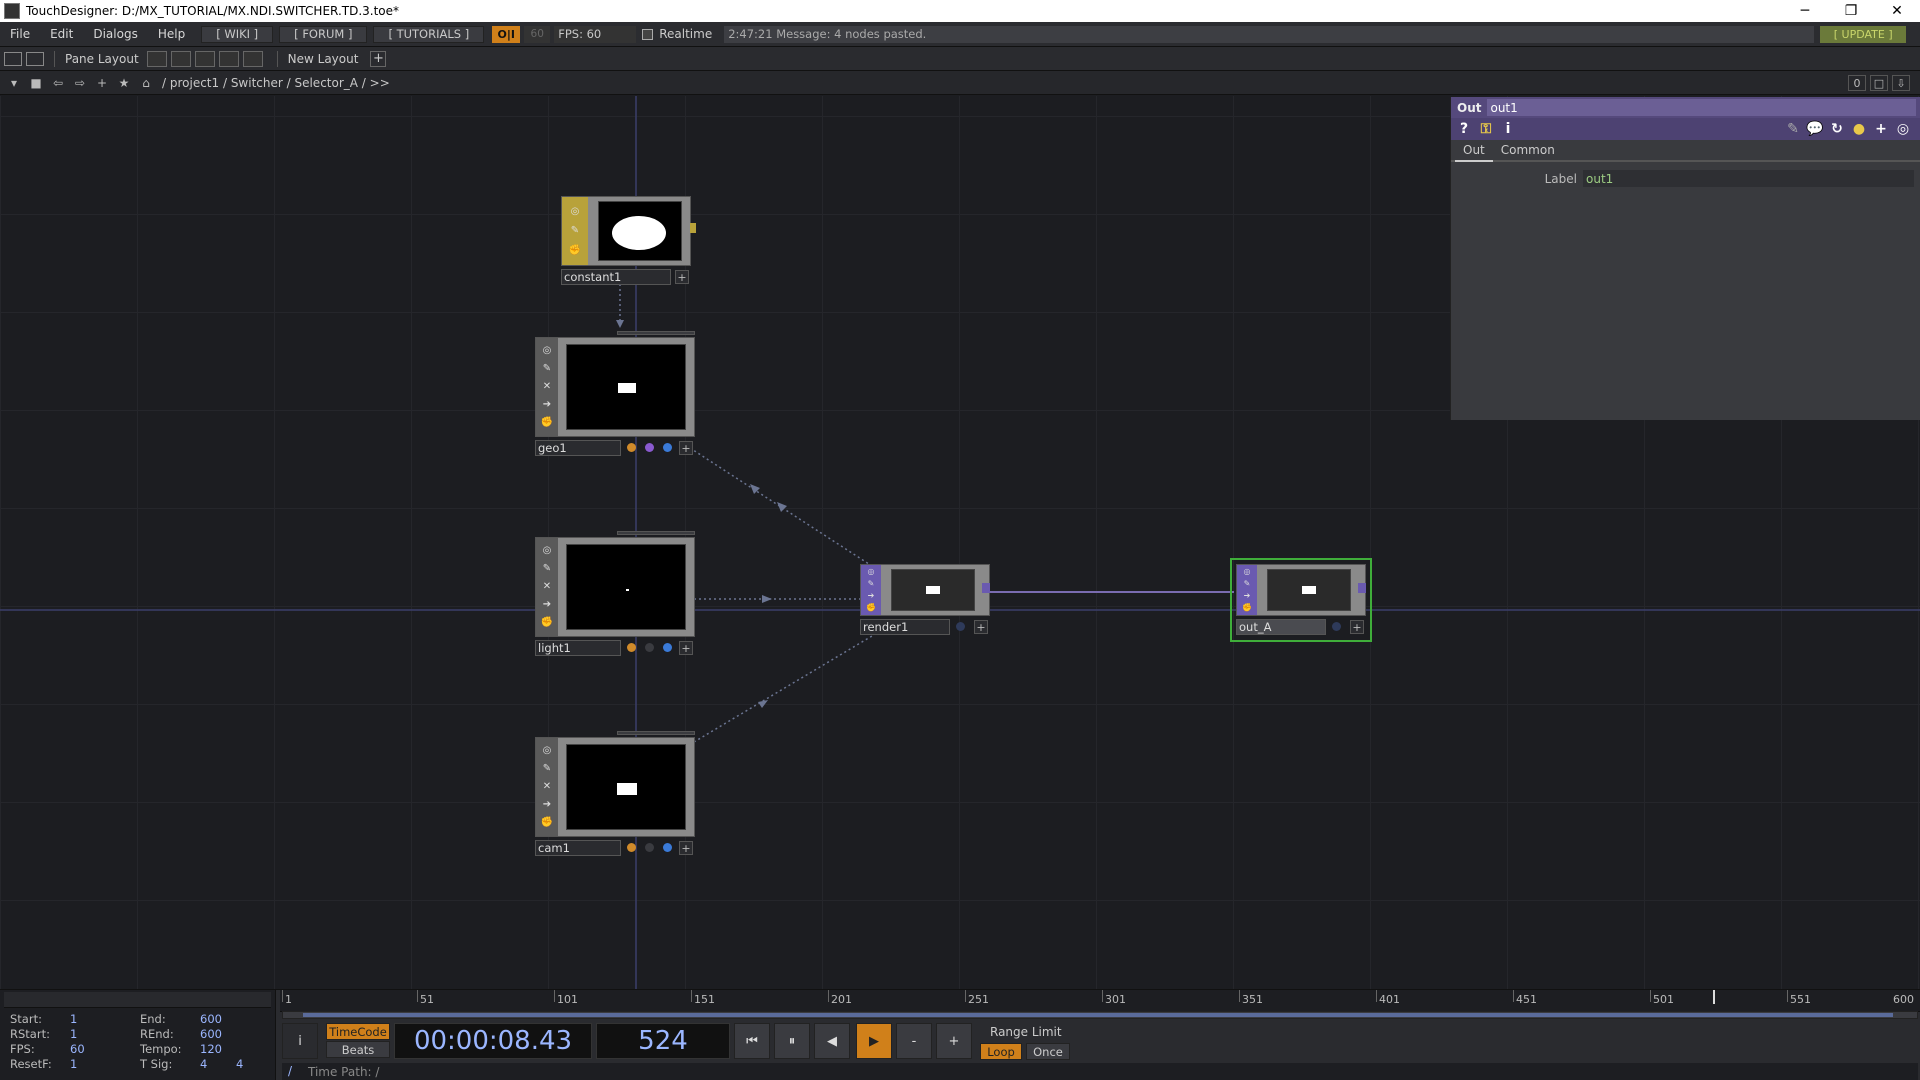 This screenshot has width=1920, height=1080. What do you see at coordinates (77, 1049) in the screenshot?
I see `fps-value: 60` at bounding box center [77, 1049].